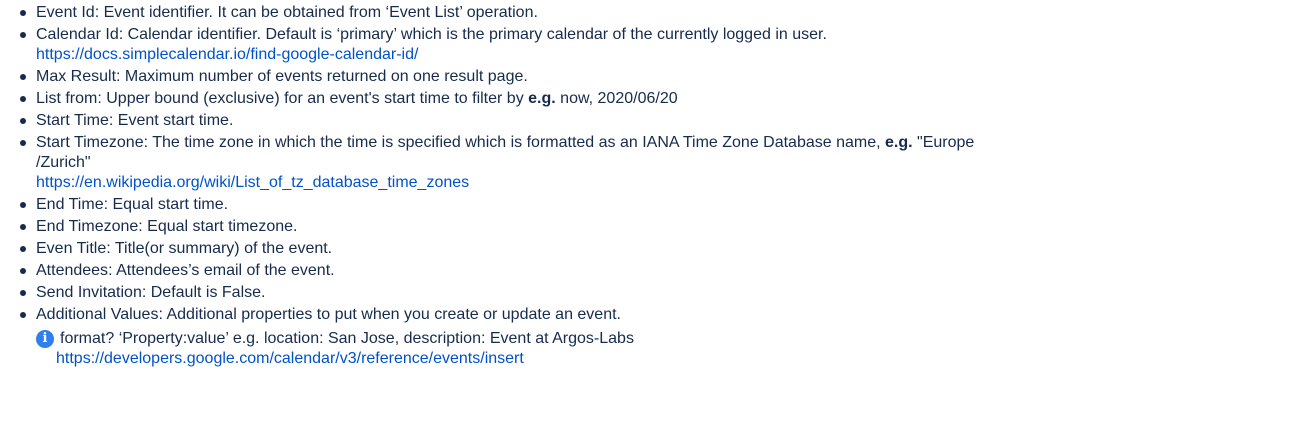 This screenshot has width=1301, height=447. What do you see at coordinates (660, 227) in the screenshot?
I see `list-item-end-timezone: End Timezone: Equal start timezone.` at bounding box center [660, 227].